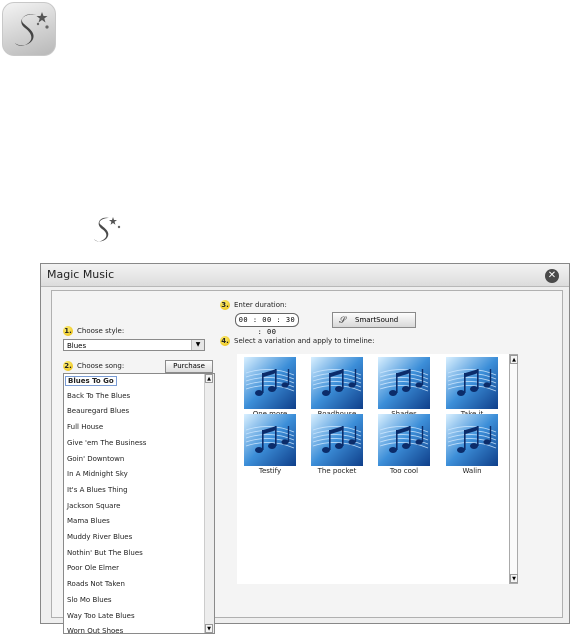  Describe the element at coordinates (342, 321) in the screenshot. I see `smartsound-logo-icon: 𝓢` at that location.